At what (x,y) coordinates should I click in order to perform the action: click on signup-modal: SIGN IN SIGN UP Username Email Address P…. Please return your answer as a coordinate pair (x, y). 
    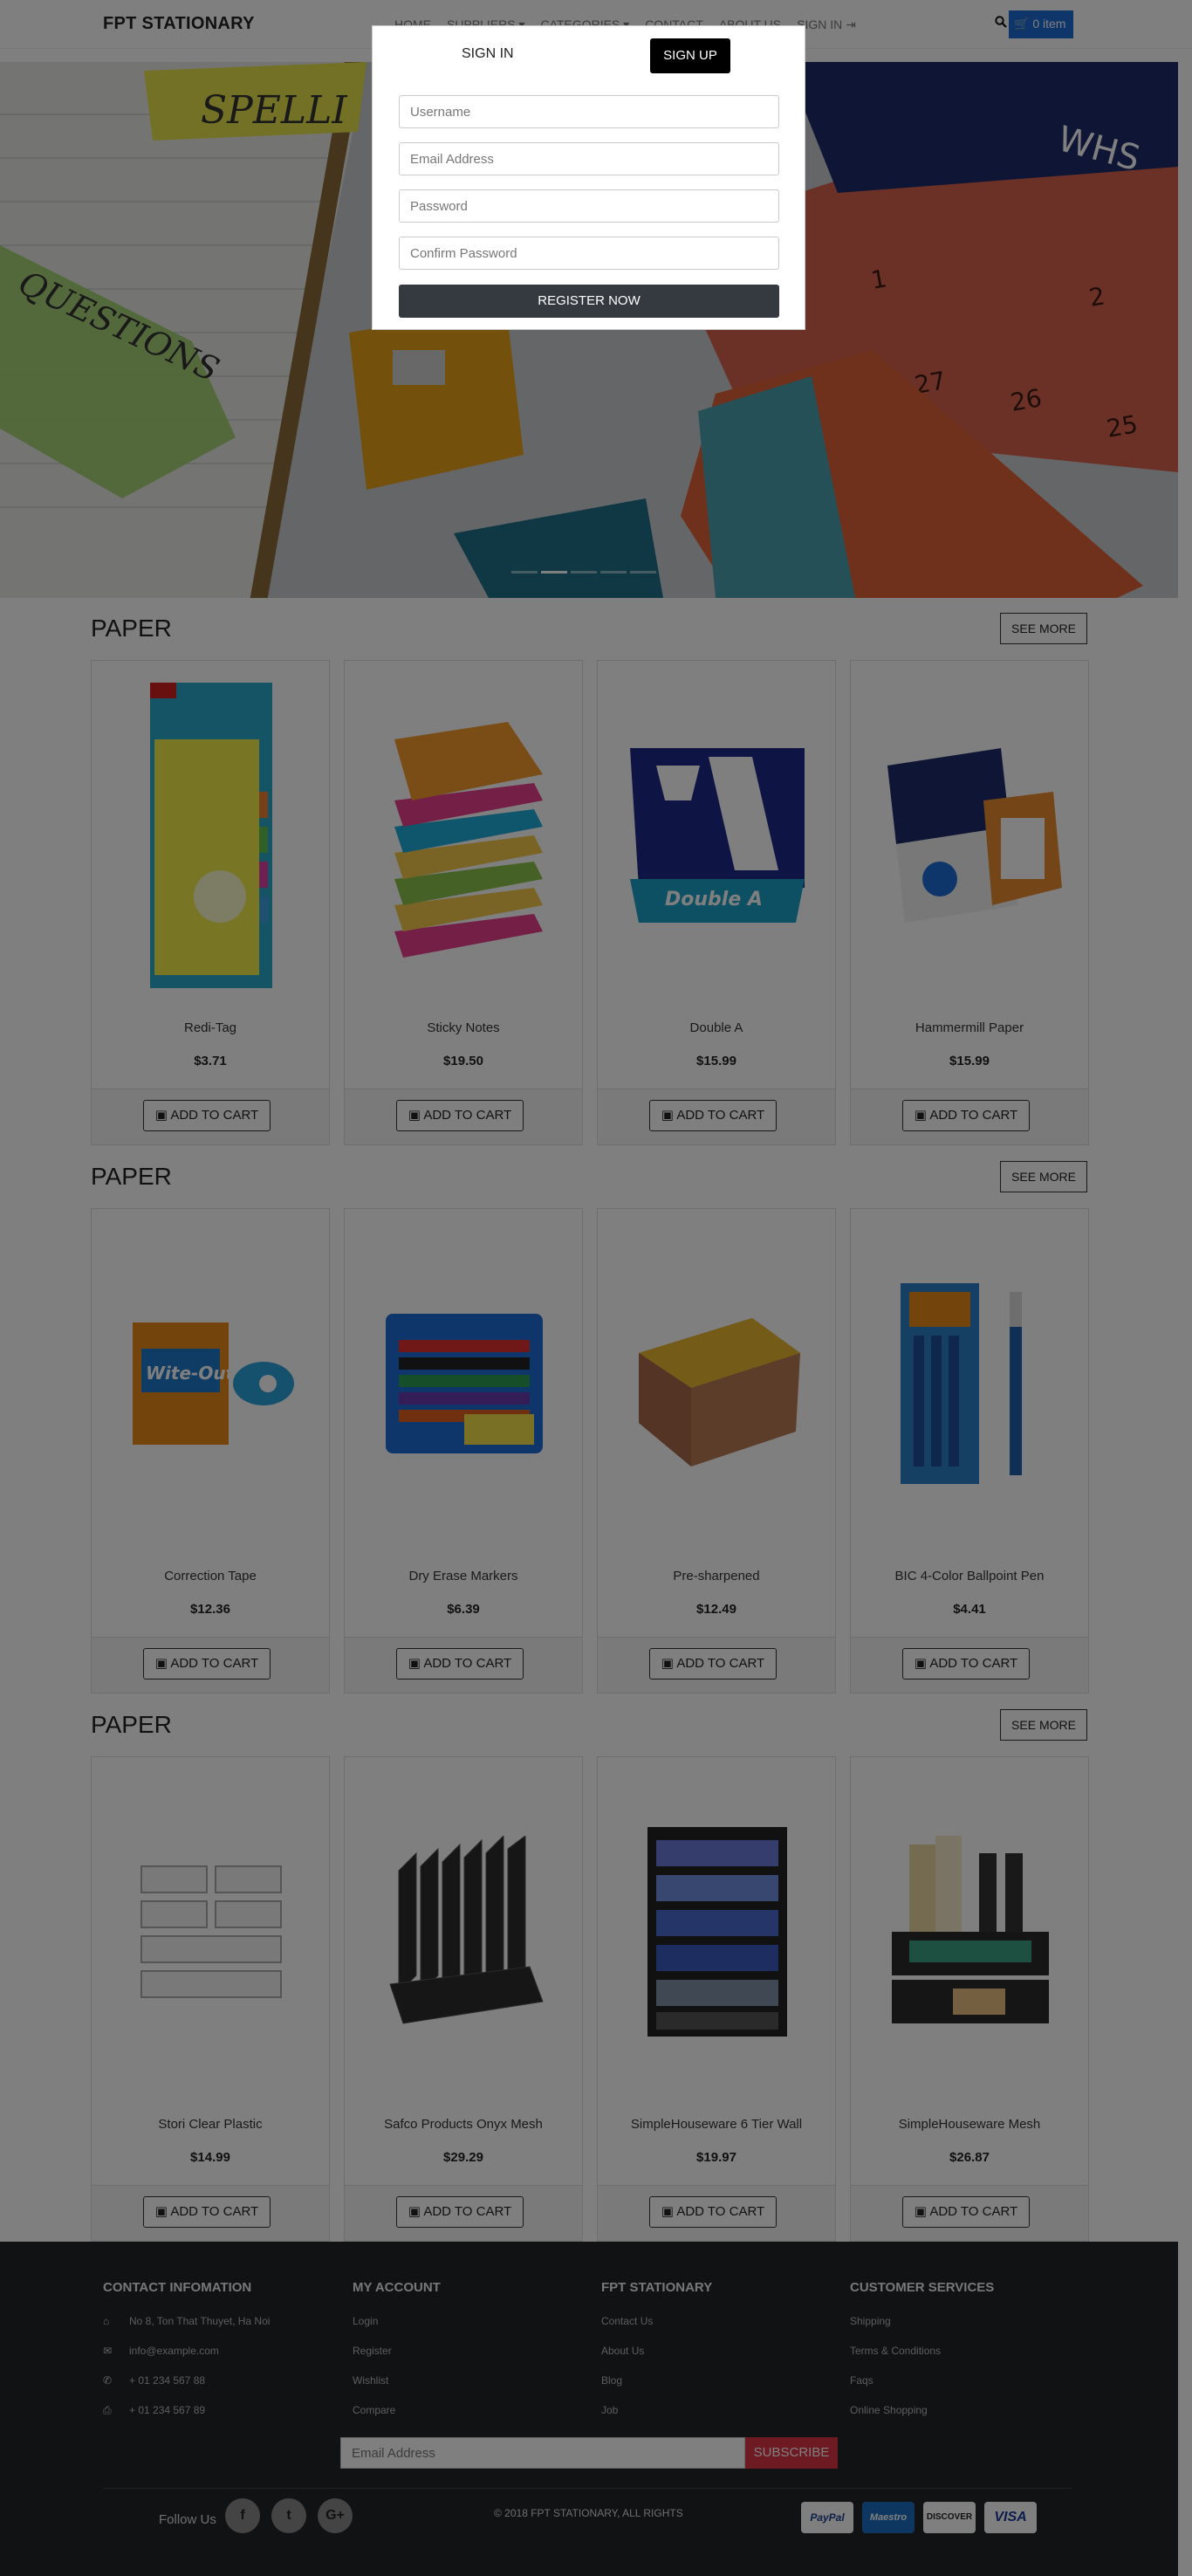
    Looking at the image, I should click on (588, 178).